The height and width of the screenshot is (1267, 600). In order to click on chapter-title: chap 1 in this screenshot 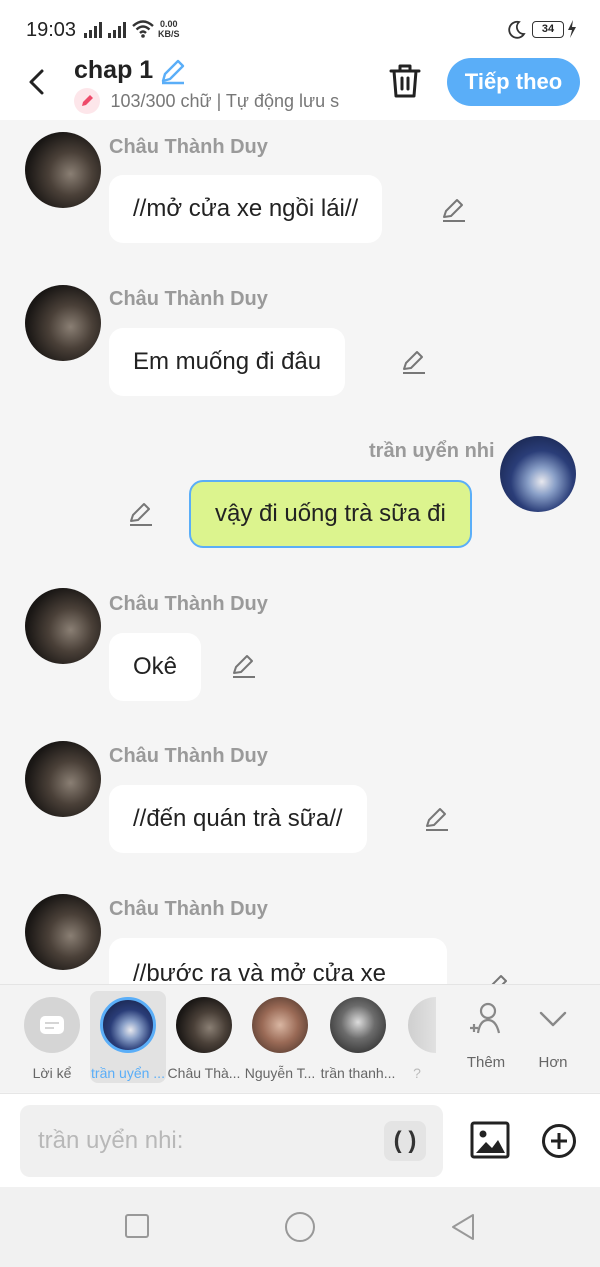, I will do `click(114, 70)`.